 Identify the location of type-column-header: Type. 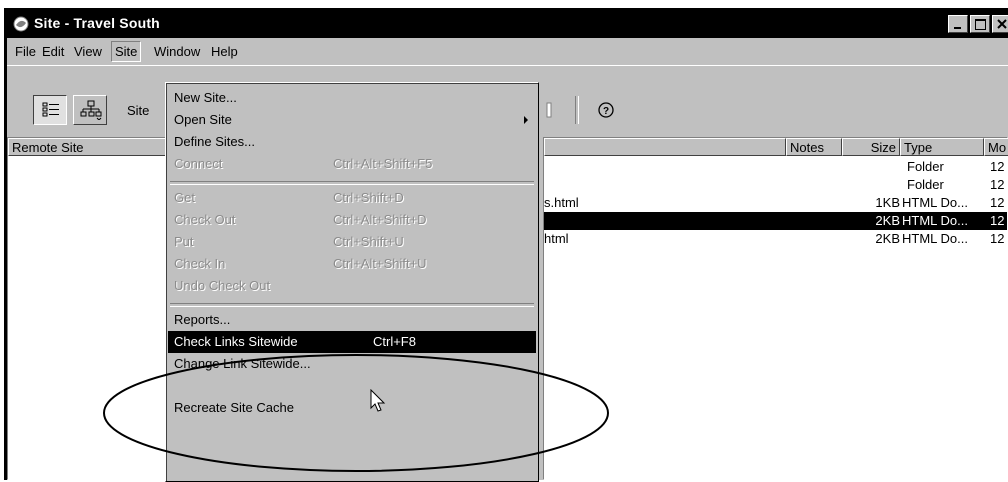
(942, 147).